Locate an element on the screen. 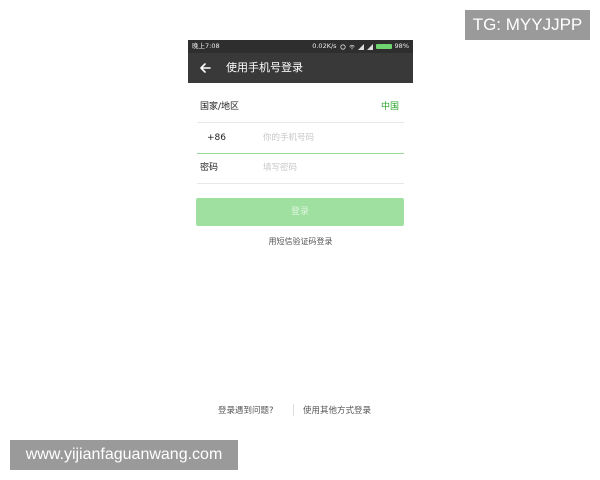 Image resolution: width=600 pixels, height=480 pixels. sms-login-link: 用短信验证码登录 is located at coordinates (300, 241).